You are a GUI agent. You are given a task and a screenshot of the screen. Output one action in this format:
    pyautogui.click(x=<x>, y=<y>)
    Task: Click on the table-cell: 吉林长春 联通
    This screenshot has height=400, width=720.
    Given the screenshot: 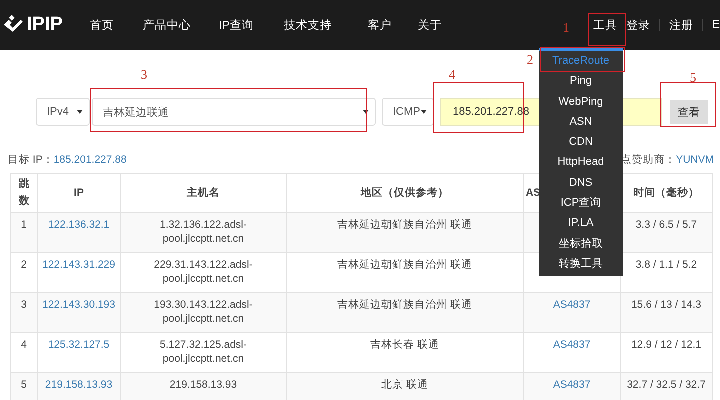 What is the action you would take?
    pyautogui.click(x=405, y=345)
    